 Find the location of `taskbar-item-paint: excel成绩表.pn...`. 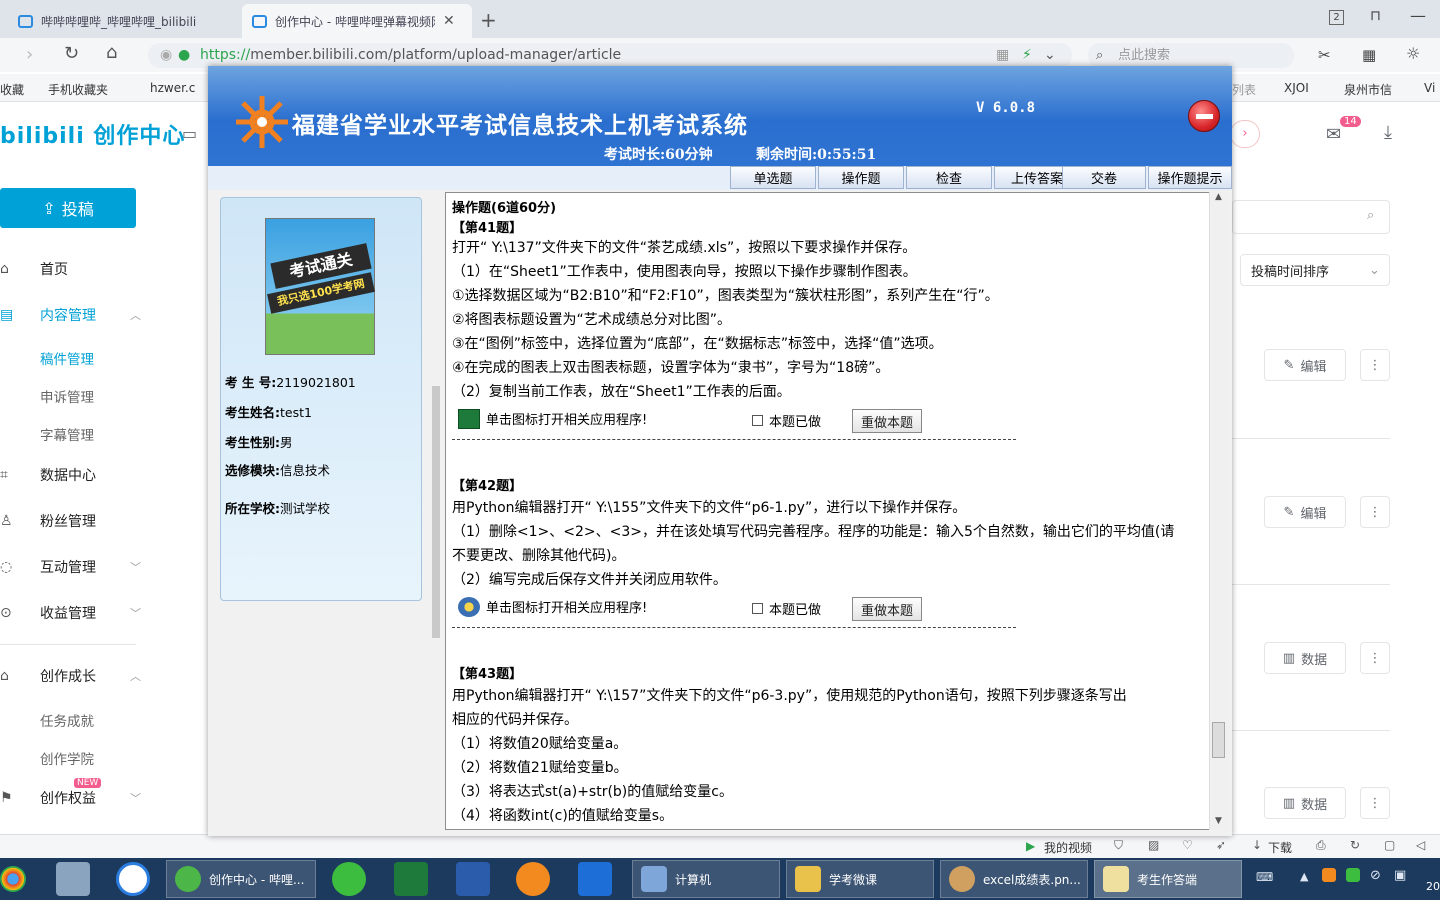

taskbar-item-paint: excel成绩表.pn... is located at coordinates (1014, 879).